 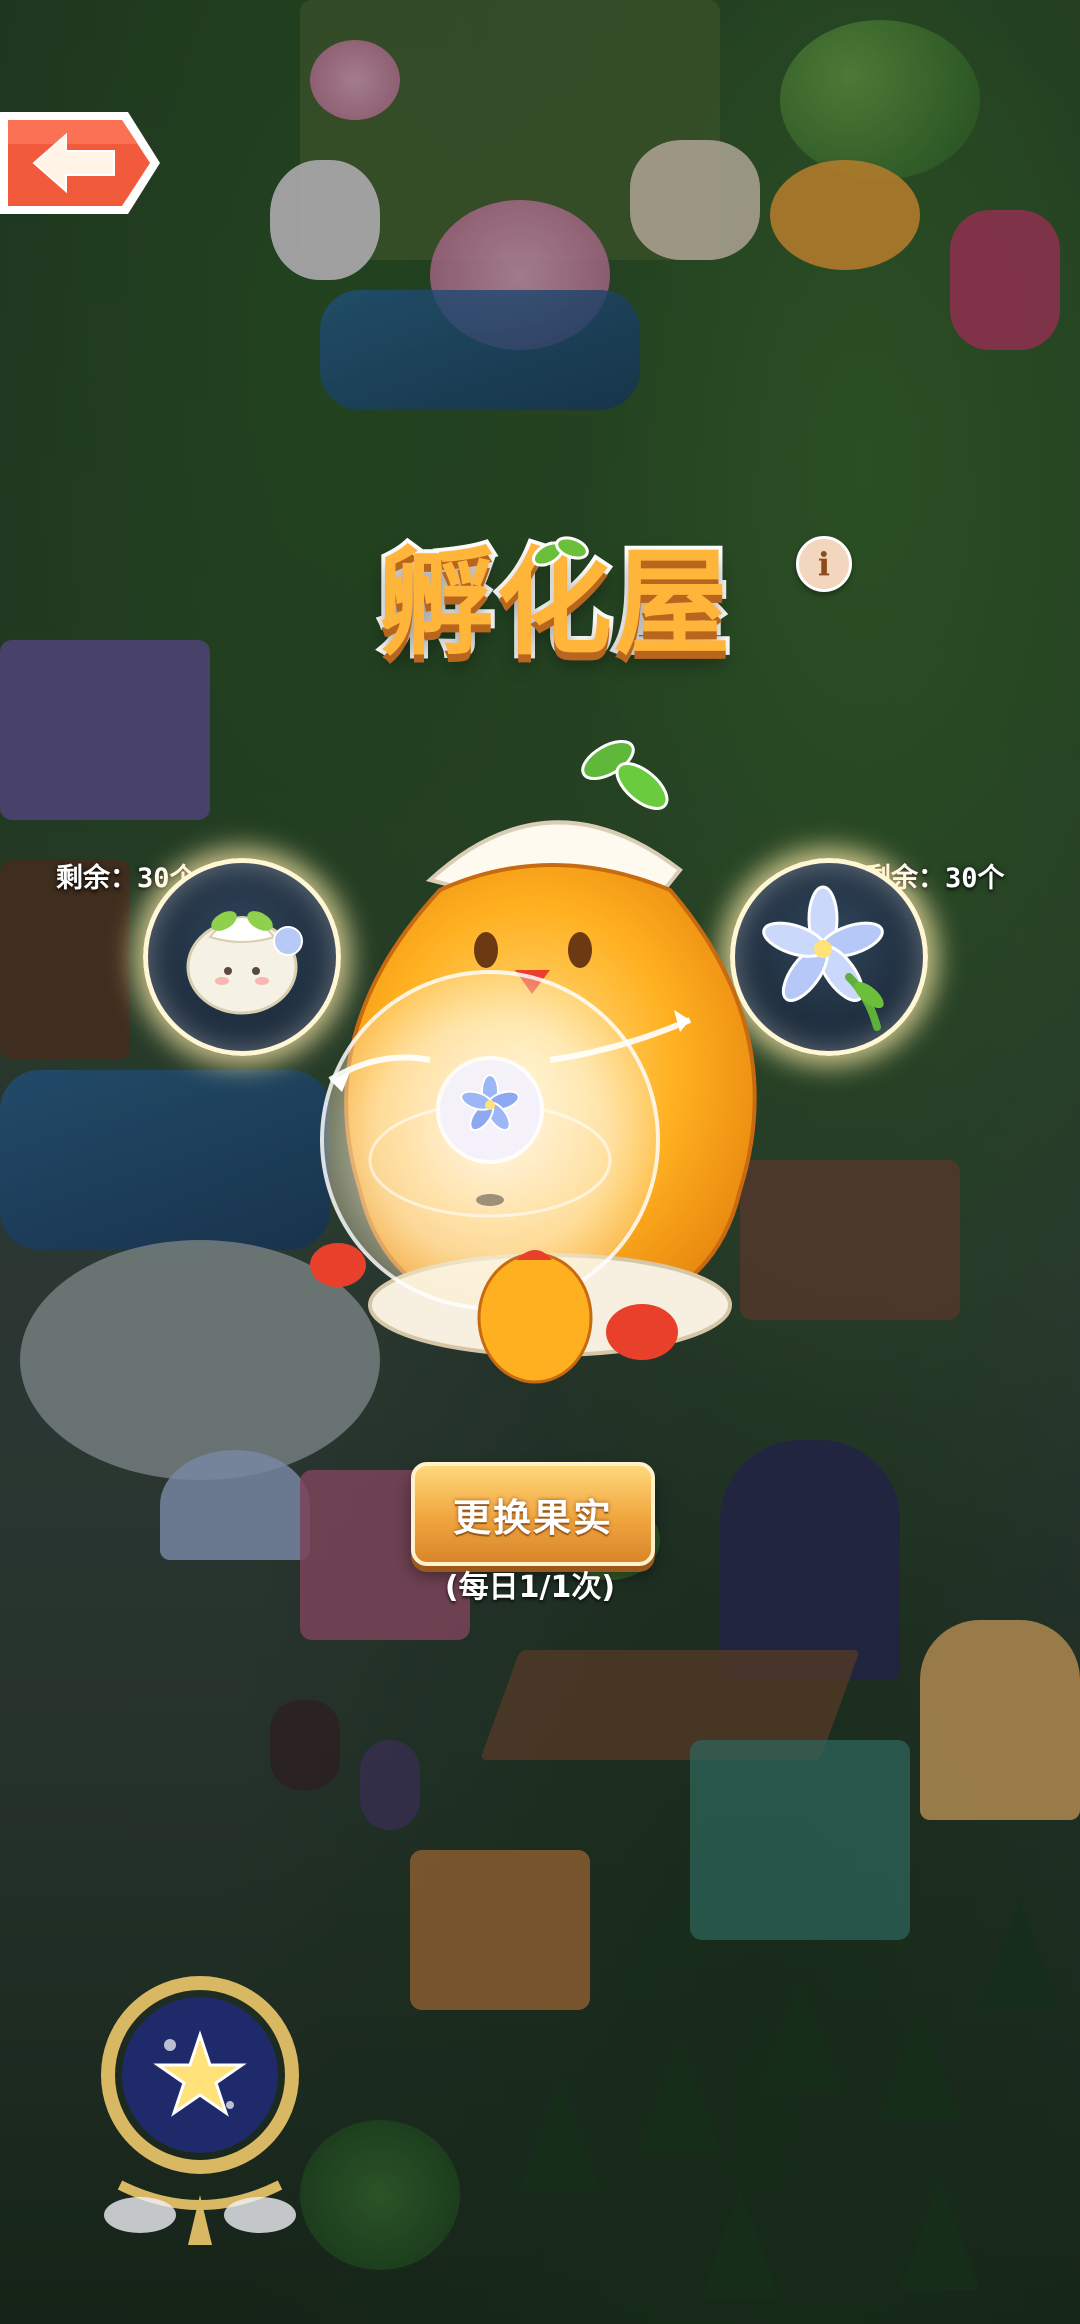 I want to click on back-button, so click(x=83, y=163).